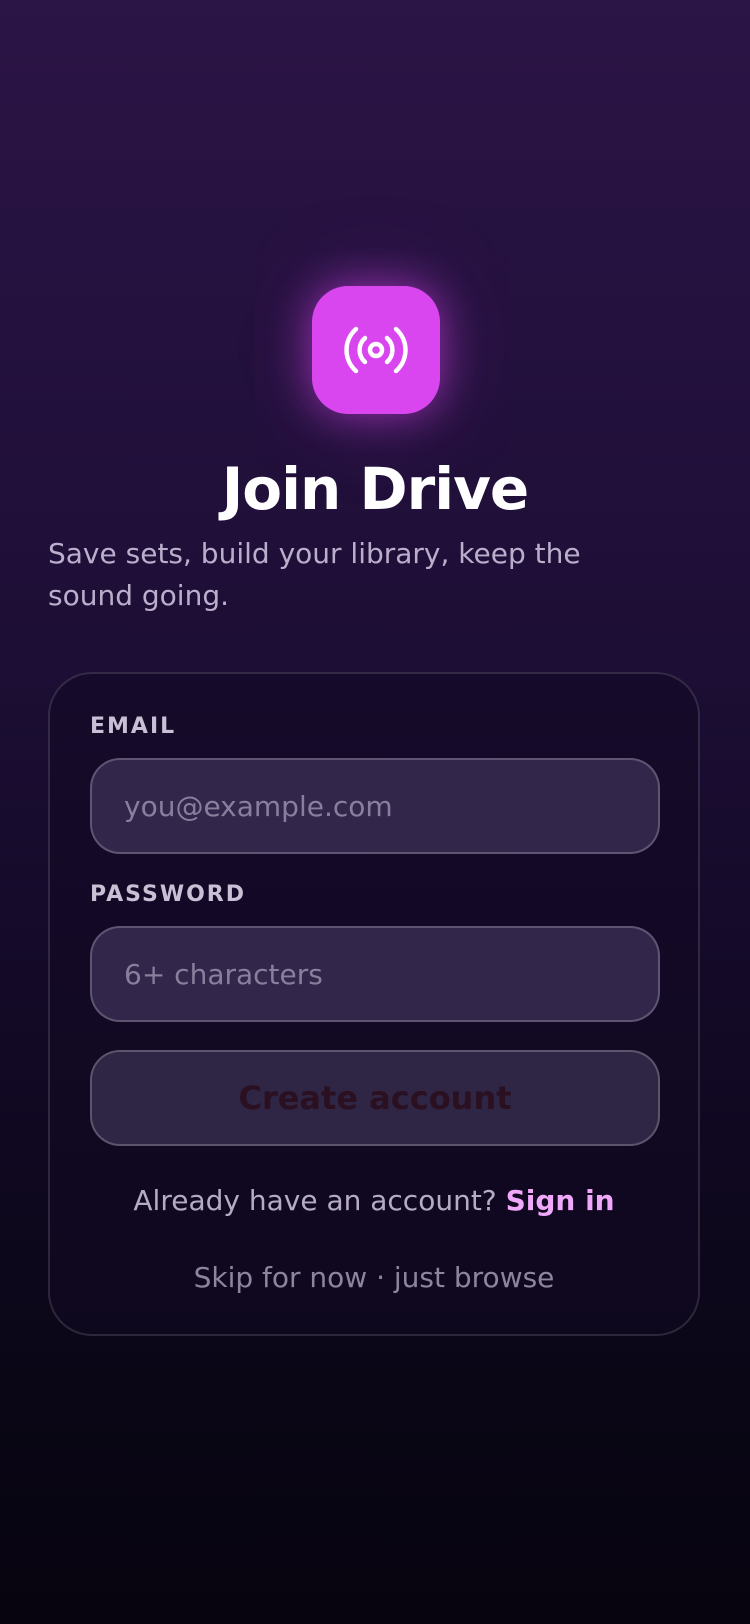 The width and height of the screenshot is (750, 1624). I want to click on app-logo, so click(376, 350).